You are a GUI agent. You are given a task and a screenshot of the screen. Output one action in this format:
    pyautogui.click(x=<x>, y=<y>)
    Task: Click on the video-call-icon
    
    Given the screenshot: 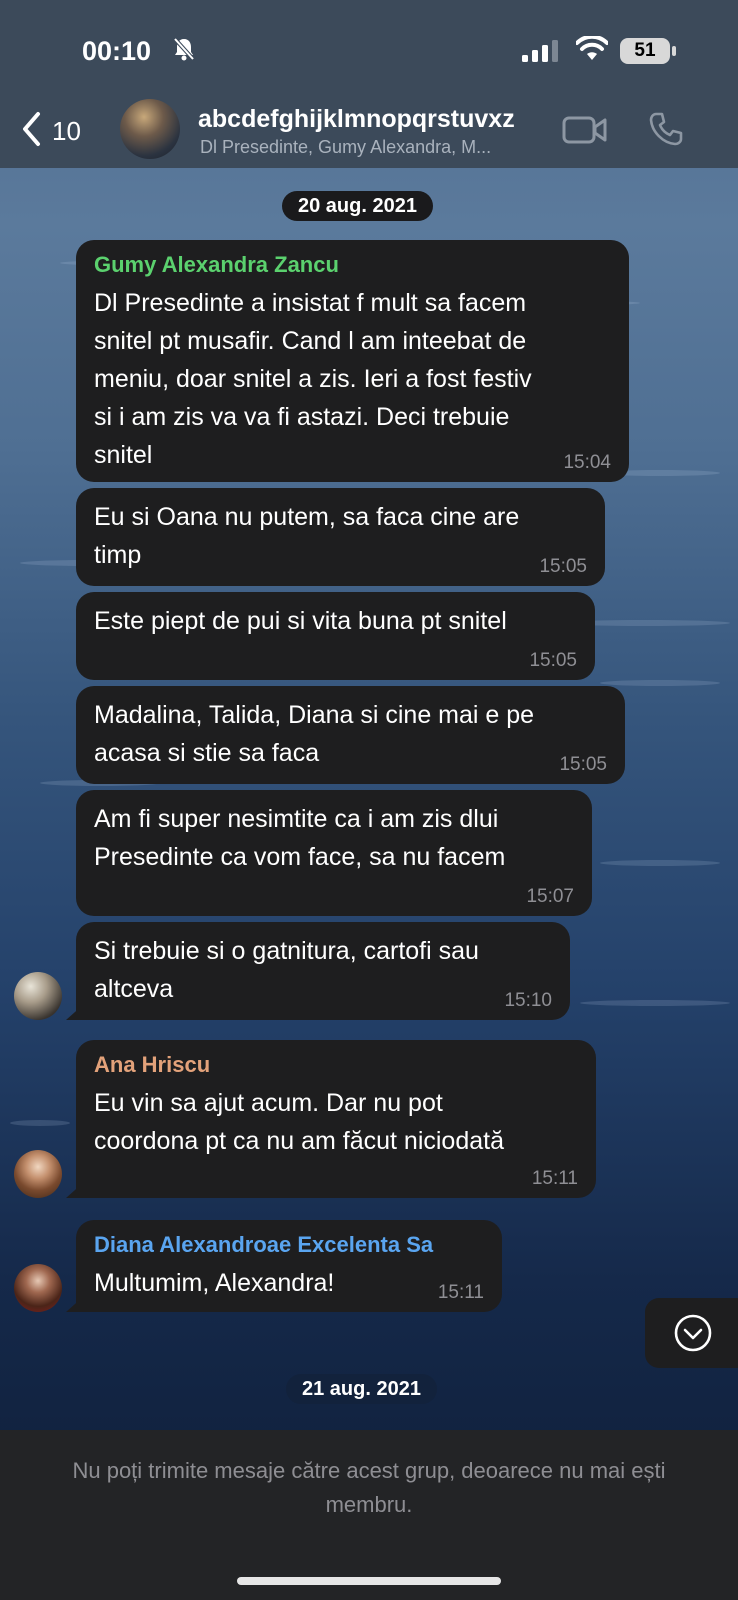 What is the action you would take?
    pyautogui.click(x=585, y=132)
    